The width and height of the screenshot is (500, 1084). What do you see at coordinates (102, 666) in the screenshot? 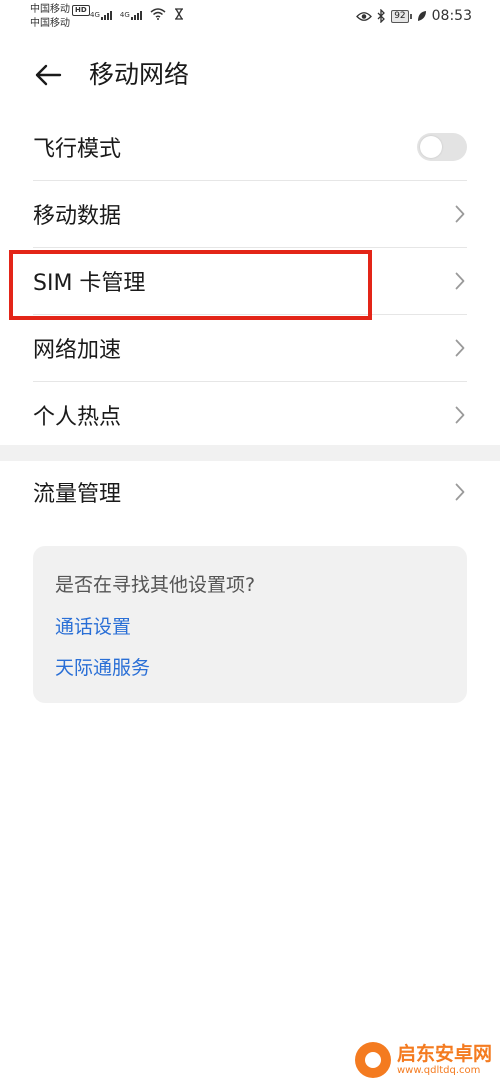
I see `skytone-service-link: 天际通服务` at bounding box center [102, 666].